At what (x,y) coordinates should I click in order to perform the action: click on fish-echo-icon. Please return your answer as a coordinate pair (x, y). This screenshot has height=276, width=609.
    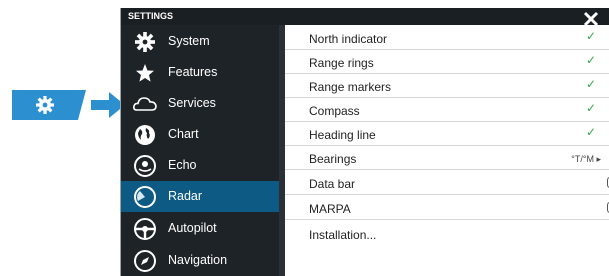
    Looking at the image, I should click on (145, 166).